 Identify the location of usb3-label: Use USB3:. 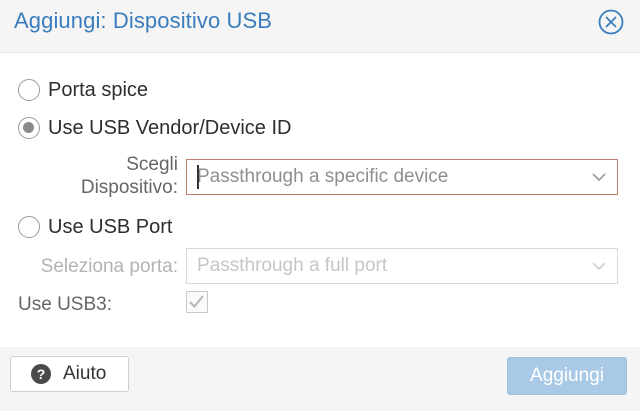
(65, 304).